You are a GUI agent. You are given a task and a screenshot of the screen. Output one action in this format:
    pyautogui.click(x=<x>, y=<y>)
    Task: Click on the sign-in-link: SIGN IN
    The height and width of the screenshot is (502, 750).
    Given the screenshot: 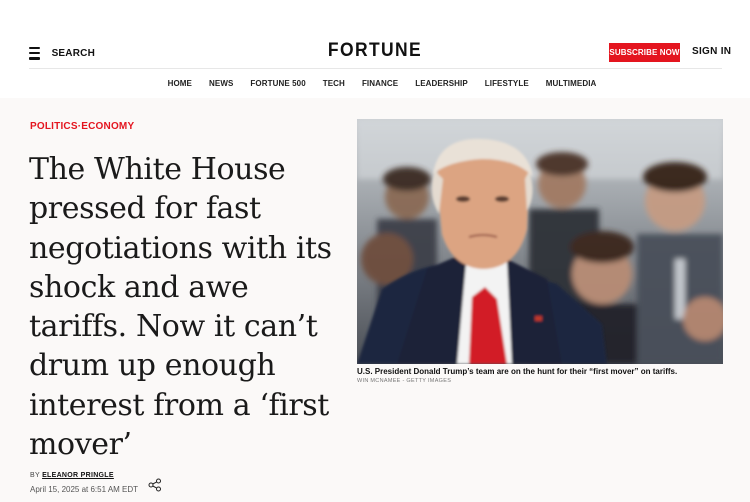 What is the action you would take?
    pyautogui.click(x=711, y=51)
    